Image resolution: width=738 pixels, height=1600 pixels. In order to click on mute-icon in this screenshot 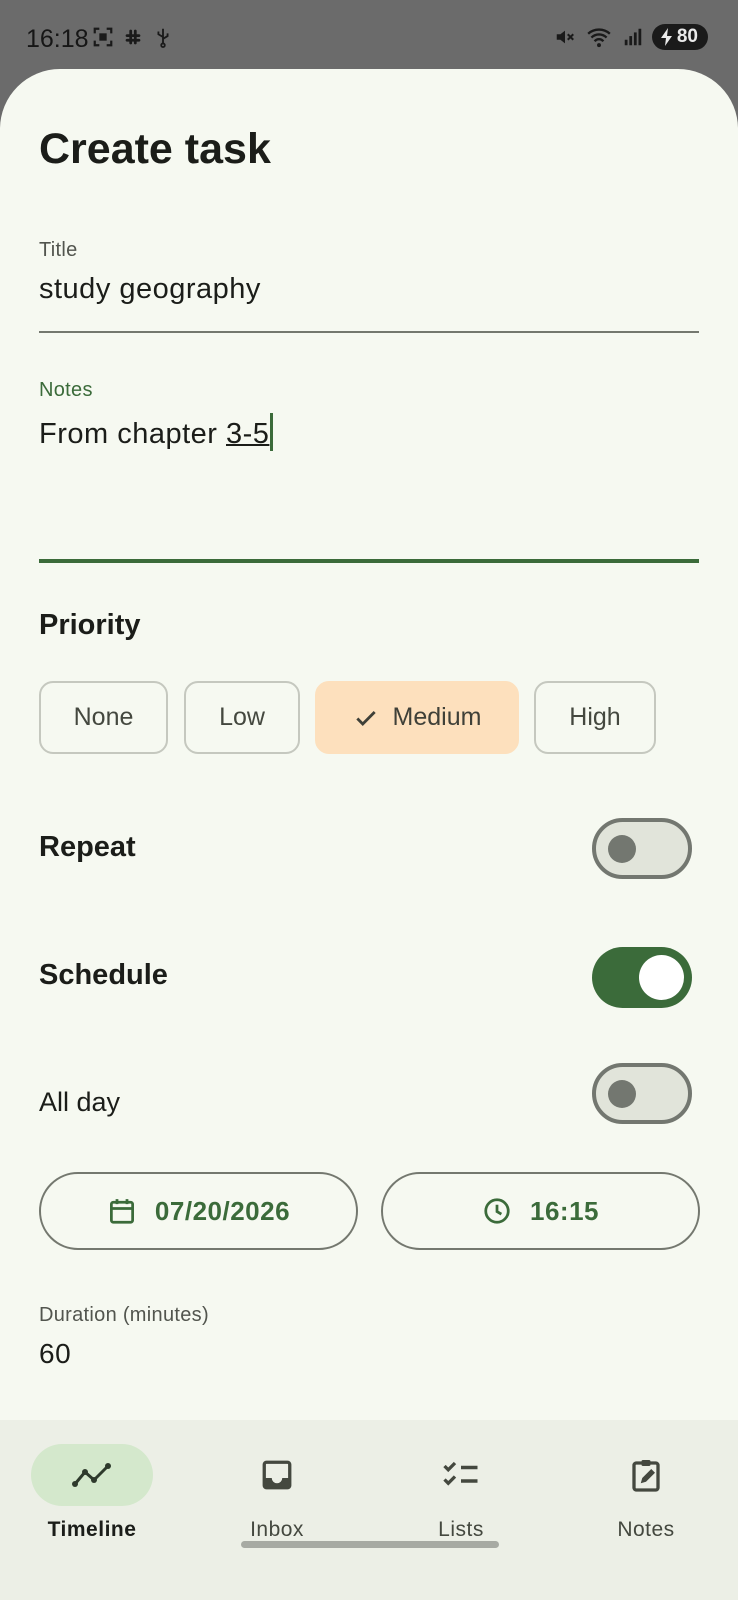, I will do `click(565, 37)`.